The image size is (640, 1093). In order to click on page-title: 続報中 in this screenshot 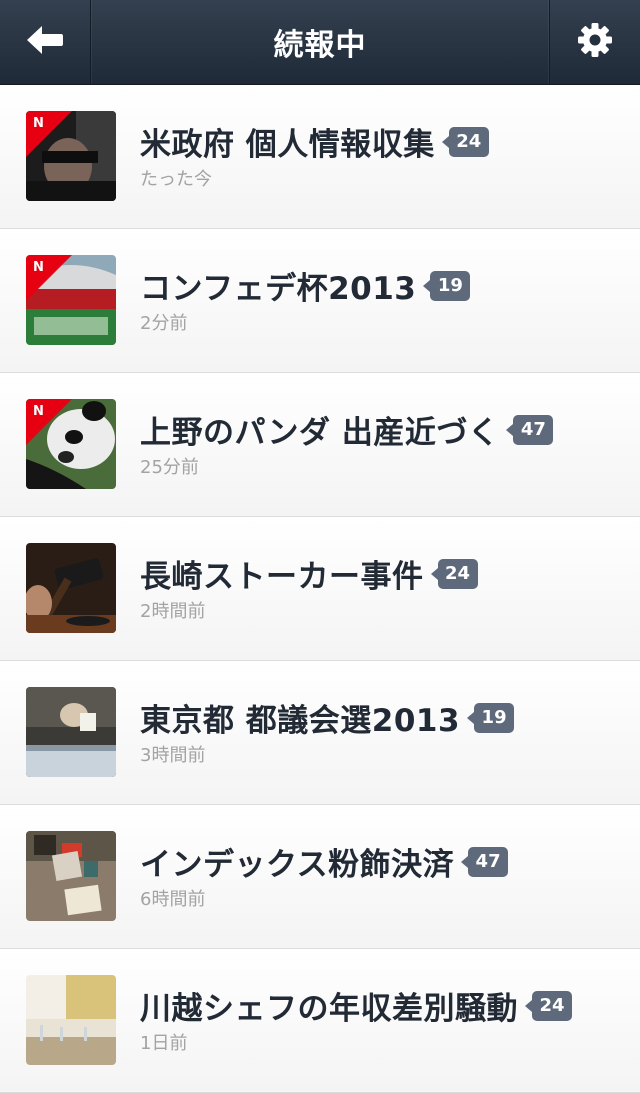, I will do `click(320, 45)`.